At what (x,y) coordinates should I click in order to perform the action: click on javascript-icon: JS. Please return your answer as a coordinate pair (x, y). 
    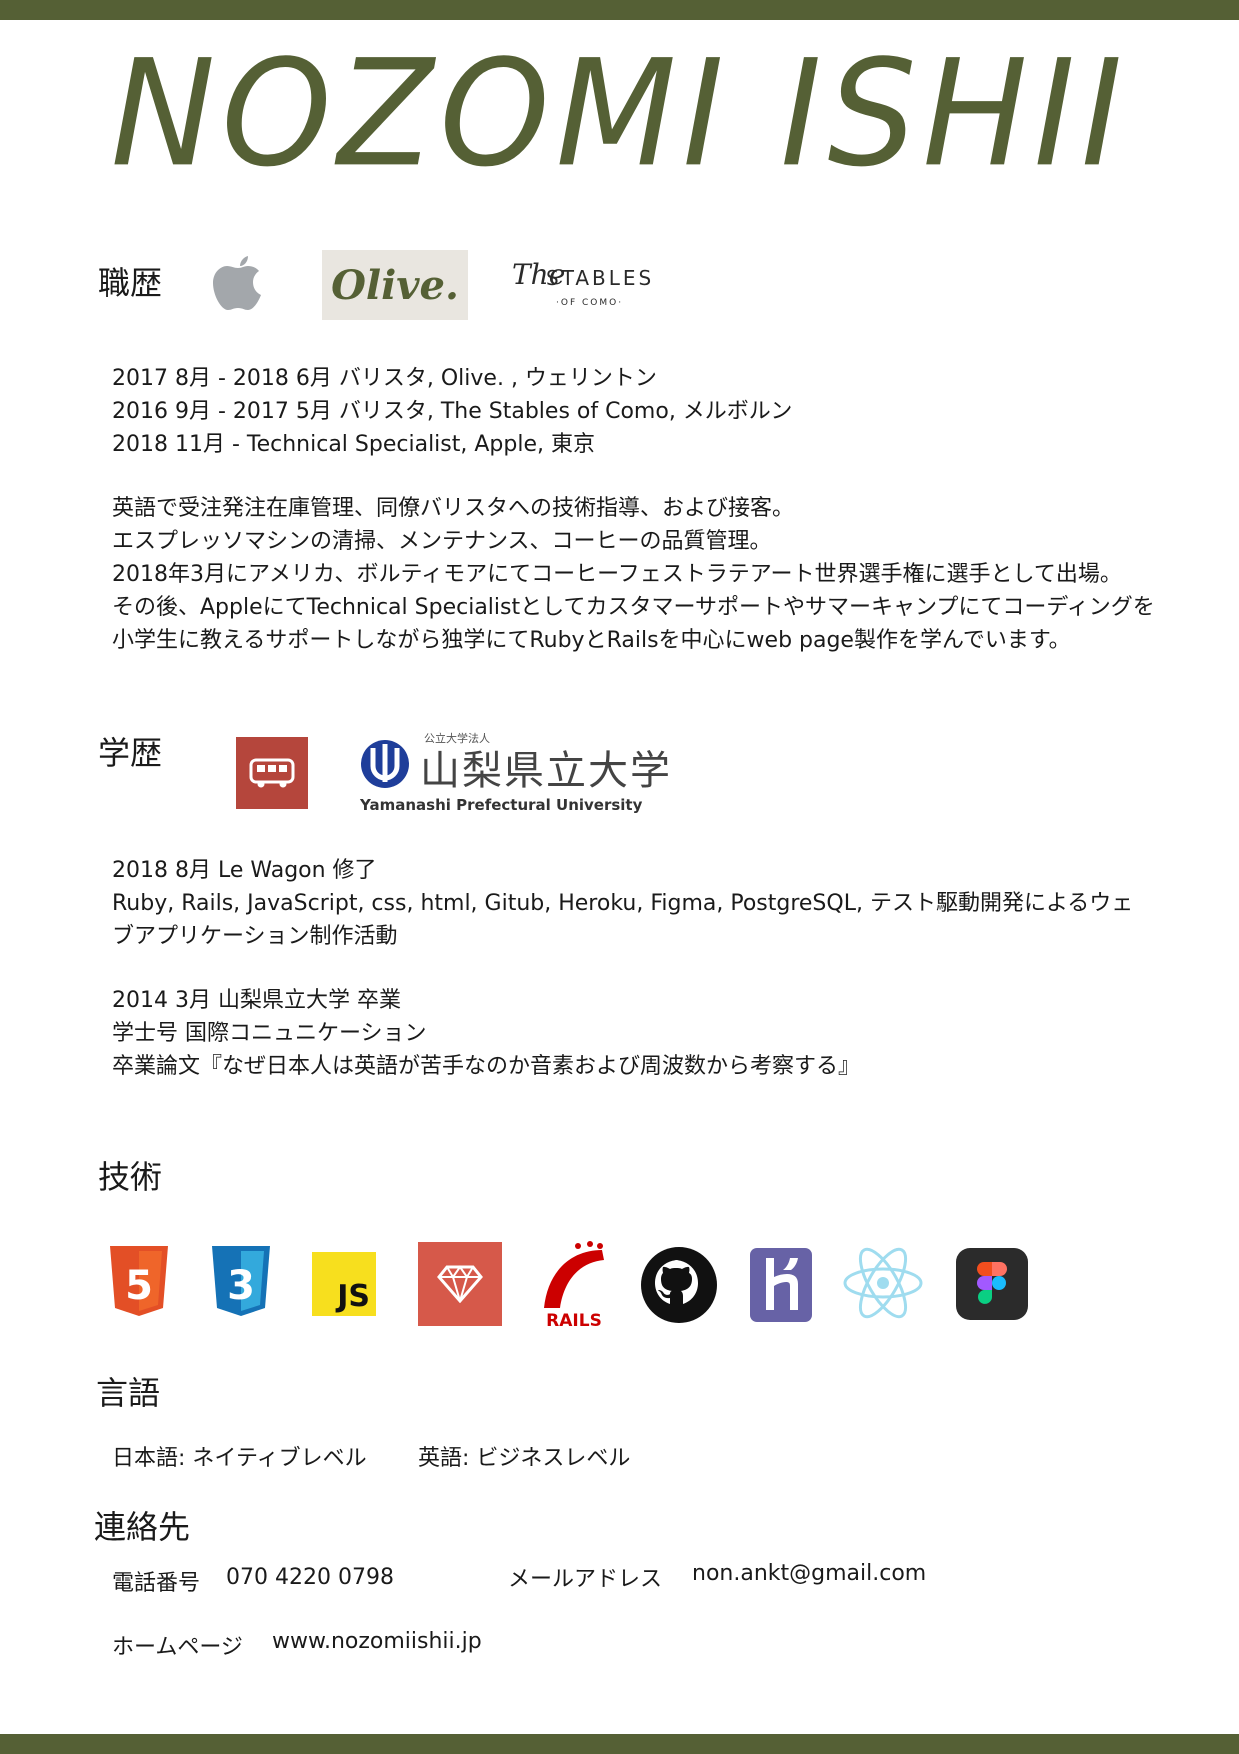
    Looking at the image, I should click on (344, 1284).